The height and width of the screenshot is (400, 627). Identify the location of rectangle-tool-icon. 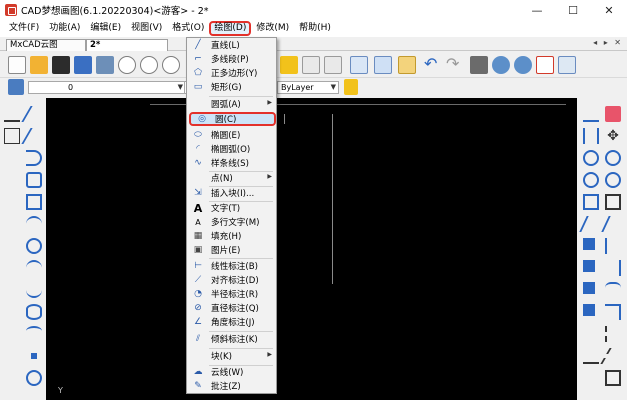
(34, 202).